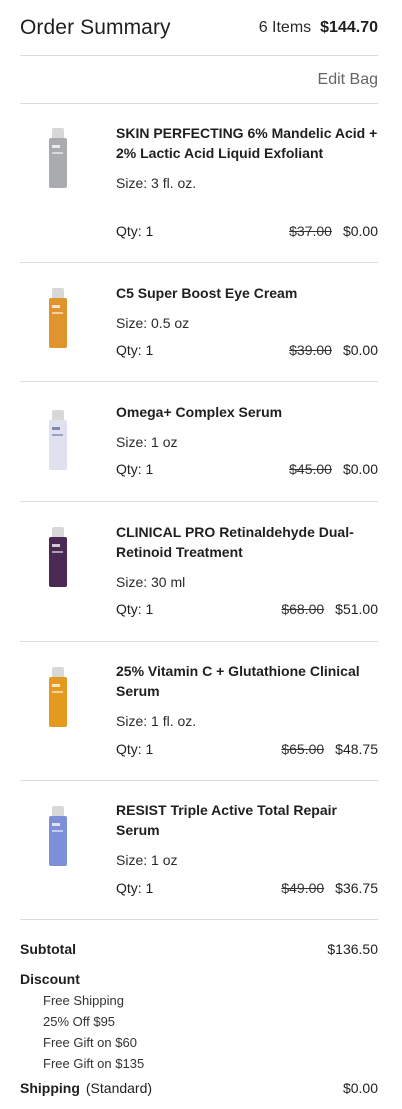 The width and height of the screenshot is (402, 1109). Describe the element at coordinates (119, 1088) in the screenshot. I see `shipping-type: (Standard)` at that location.